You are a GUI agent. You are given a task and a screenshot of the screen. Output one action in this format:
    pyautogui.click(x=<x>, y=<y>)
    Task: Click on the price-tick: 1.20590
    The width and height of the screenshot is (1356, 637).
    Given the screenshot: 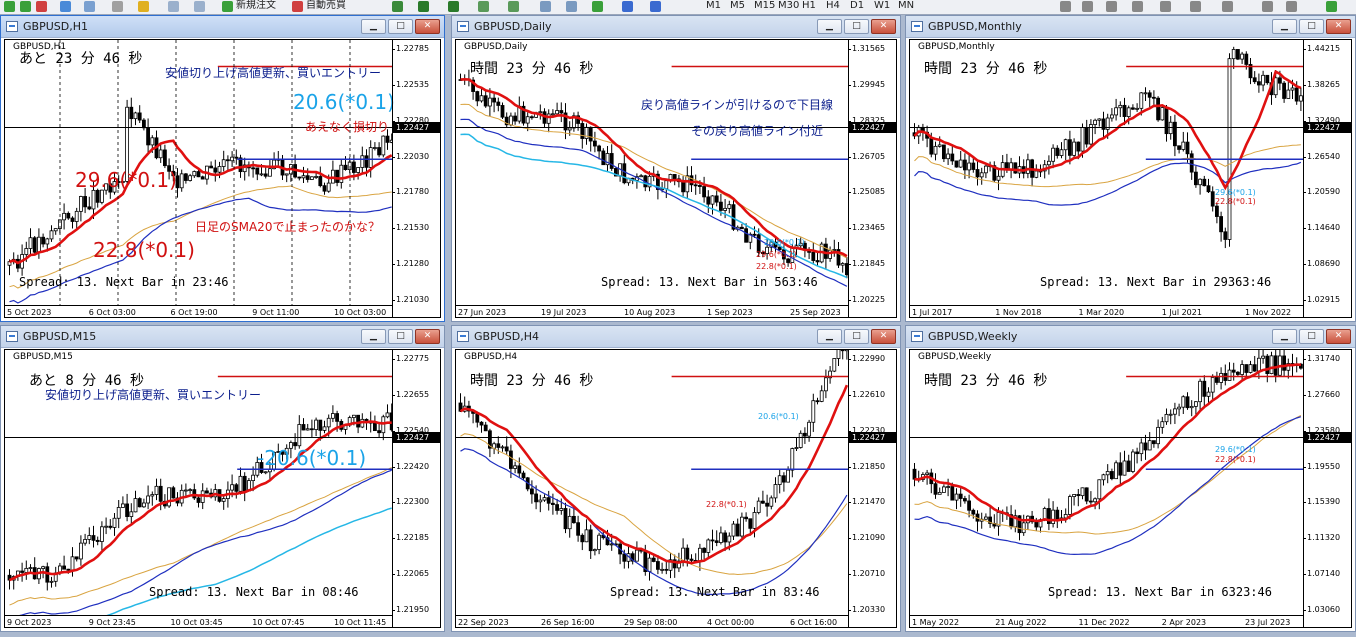 What is the action you would take?
    pyautogui.click(x=1321, y=192)
    